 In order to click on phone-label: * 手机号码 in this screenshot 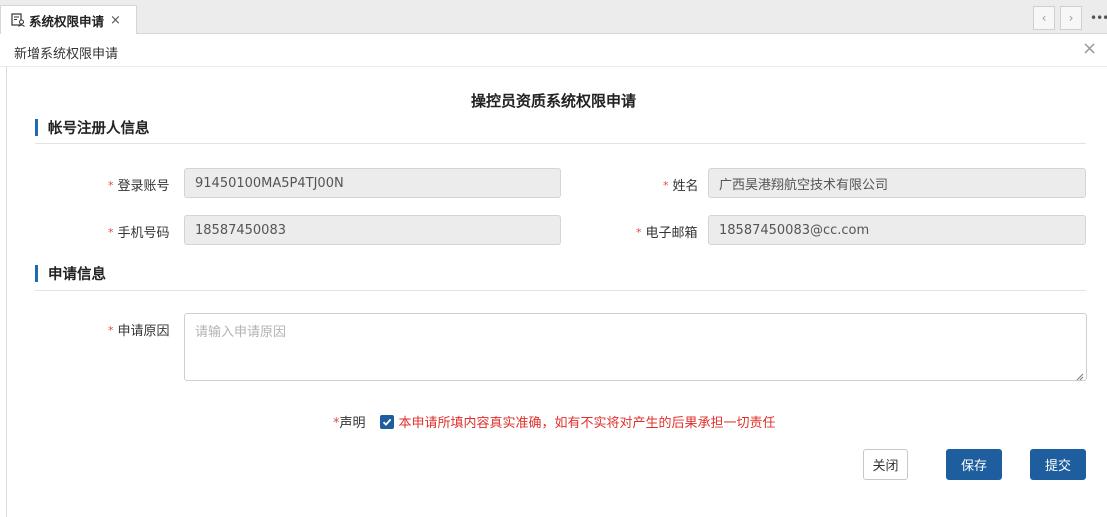, I will do `click(139, 233)`.